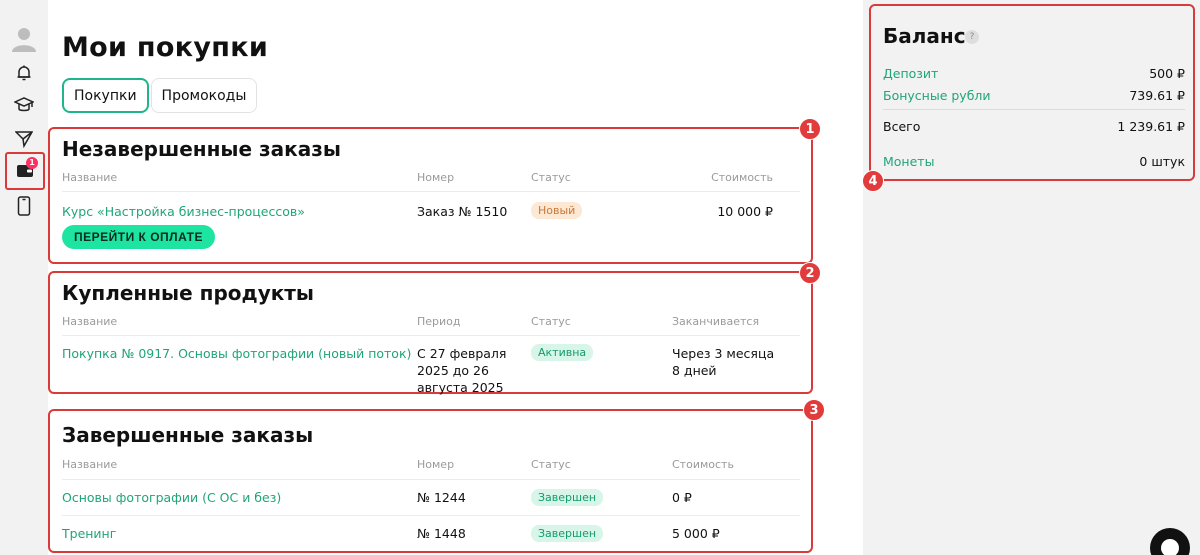  What do you see at coordinates (204, 95) in the screenshot?
I see `tab-promocodes: Промокоды` at bounding box center [204, 95].